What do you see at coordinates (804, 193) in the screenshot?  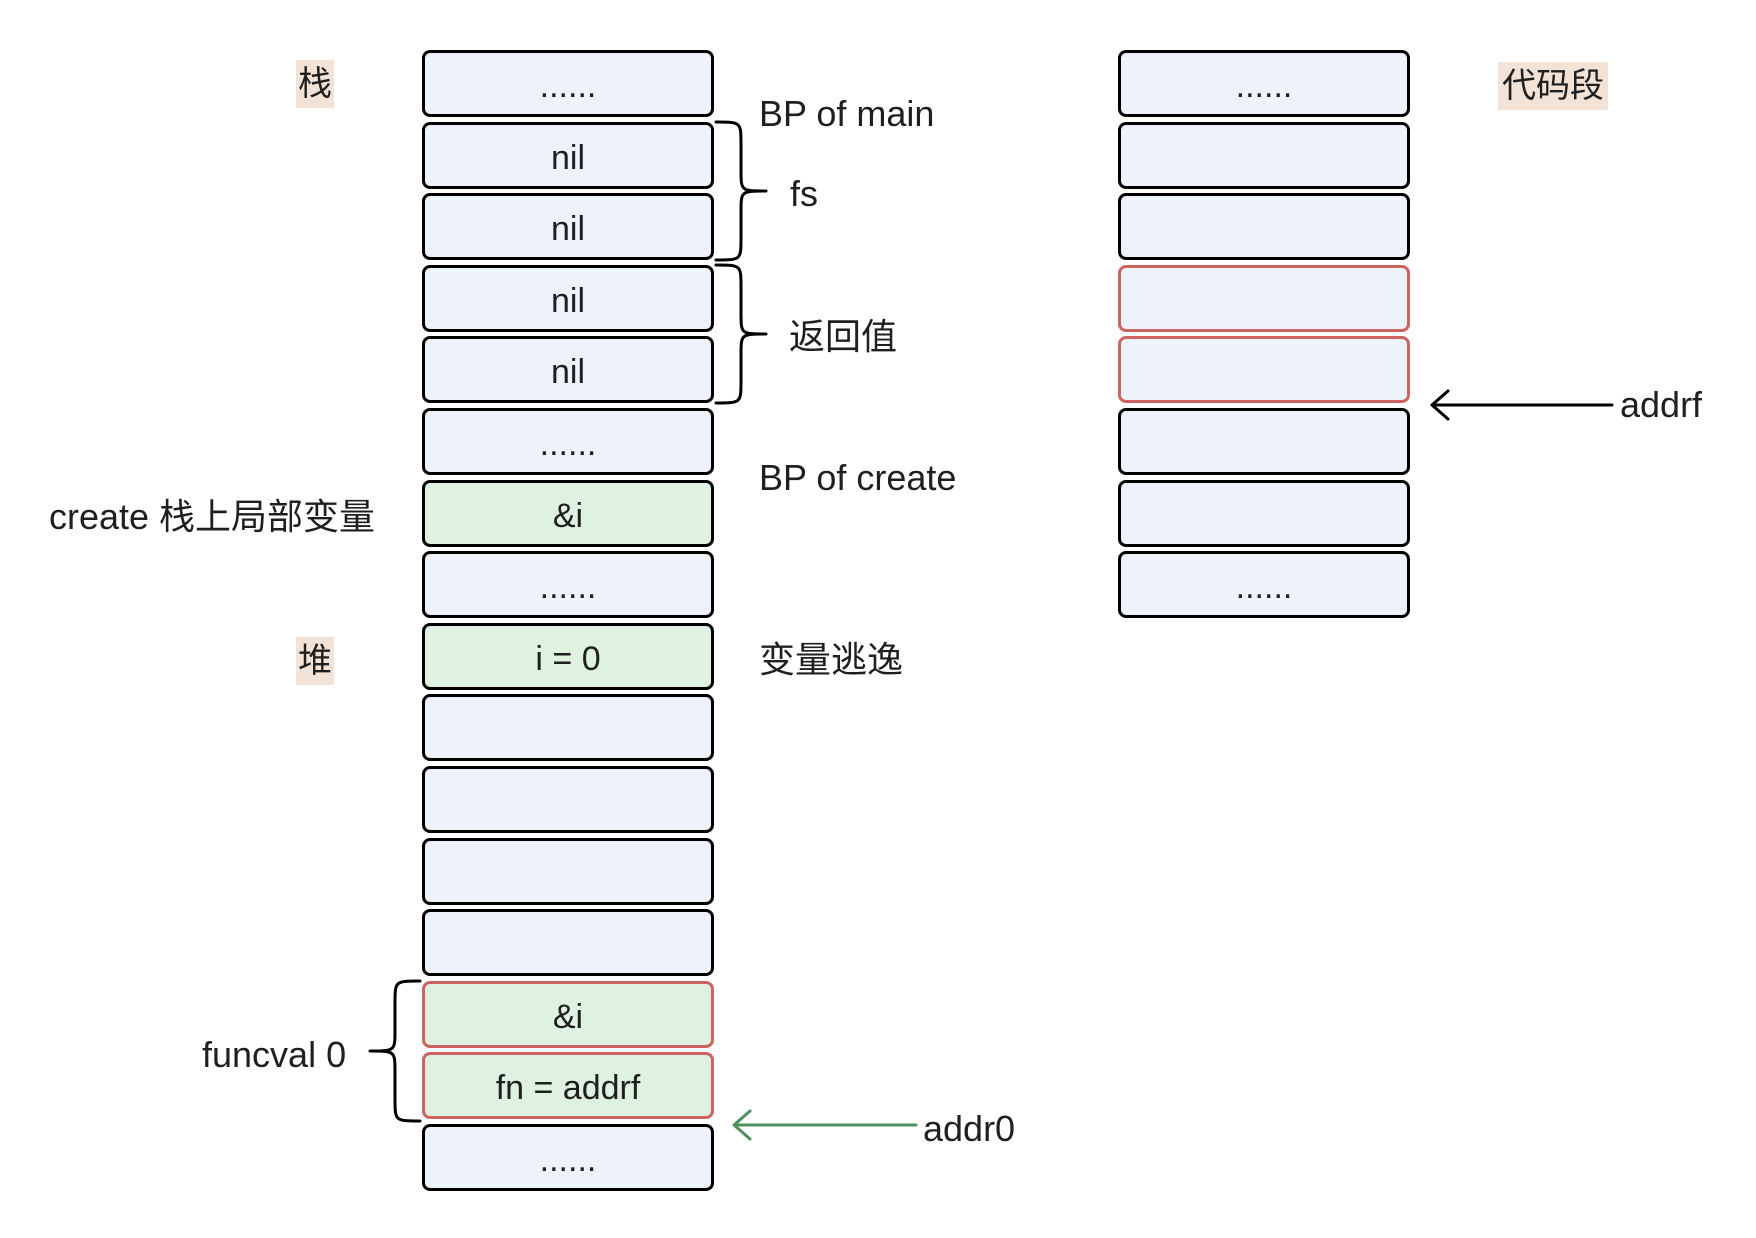 I see `fs-label: fs` at bounding box center [804, 193].